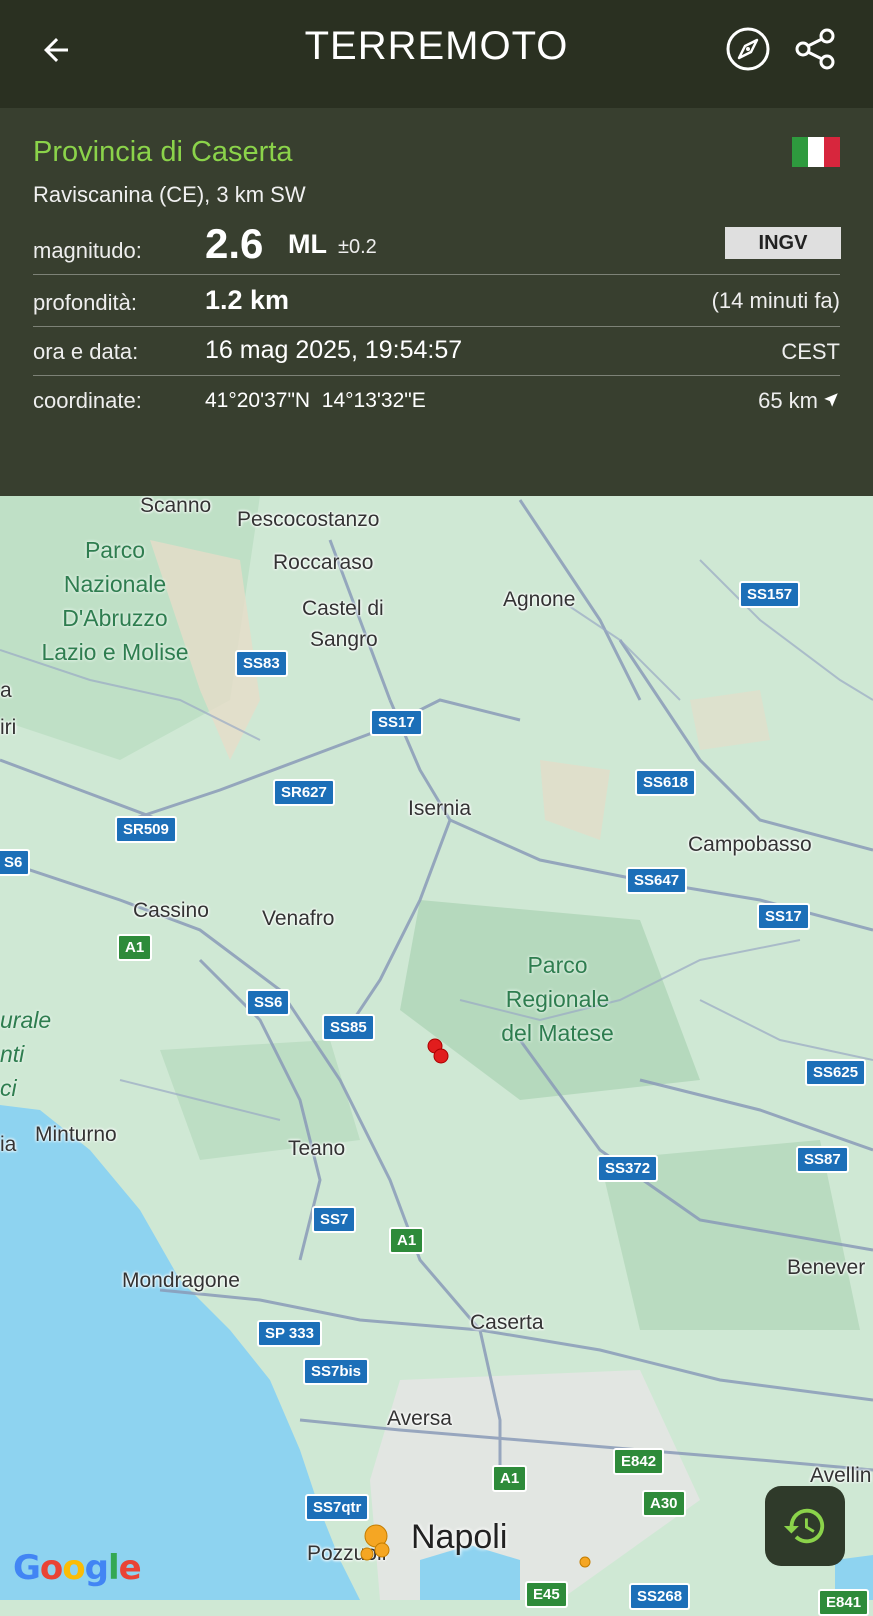  I want to click on park-matese: Parco Regionale del Matese, so click(557, 999).